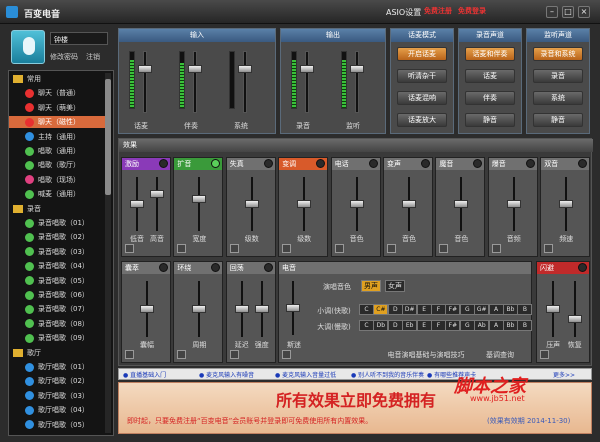 The height and width of the screenshot is (442, 600). Describe the element at coordinates (57, 295) in the screenshot. I see `tree-item: 录音唱歌（06）` at that location.